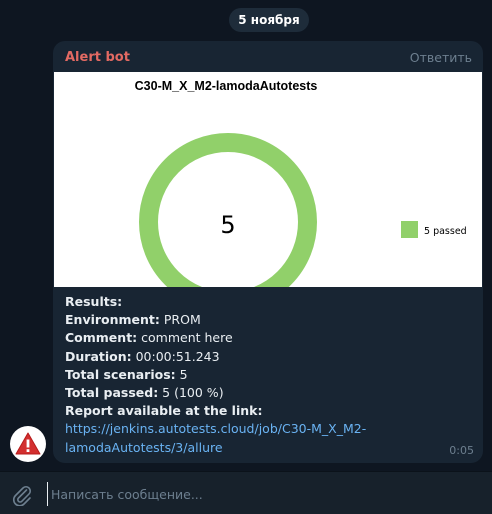 This screenshot has height=514, width=492. I want to click on message-composer, so click(246, 492).